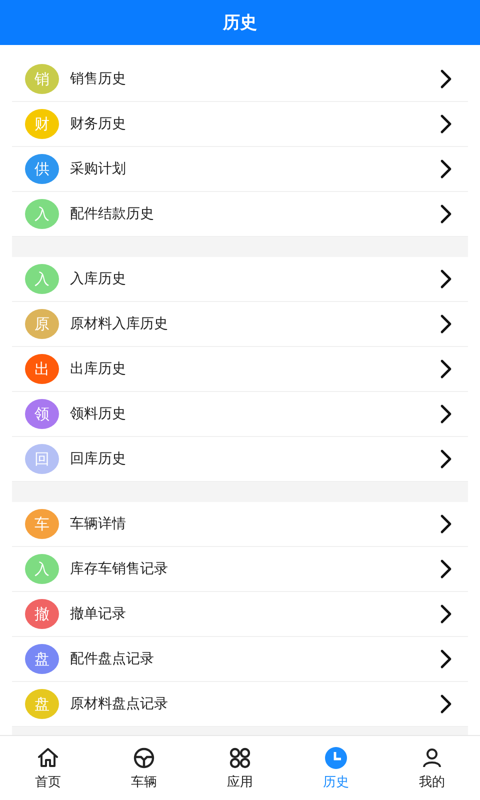 The width and height of the screenshot is (480, 800). I want to click on tab: 首页, so click(48, 768).